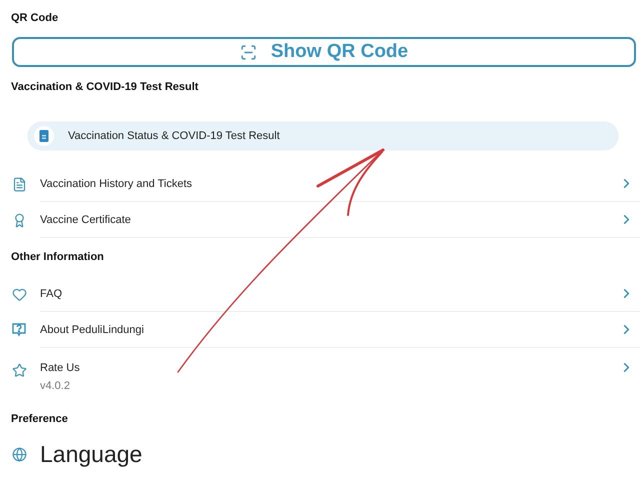 This screenshot has width=640, height=484. I want to click on menu-item-label: FAQ, so click(326, 294).